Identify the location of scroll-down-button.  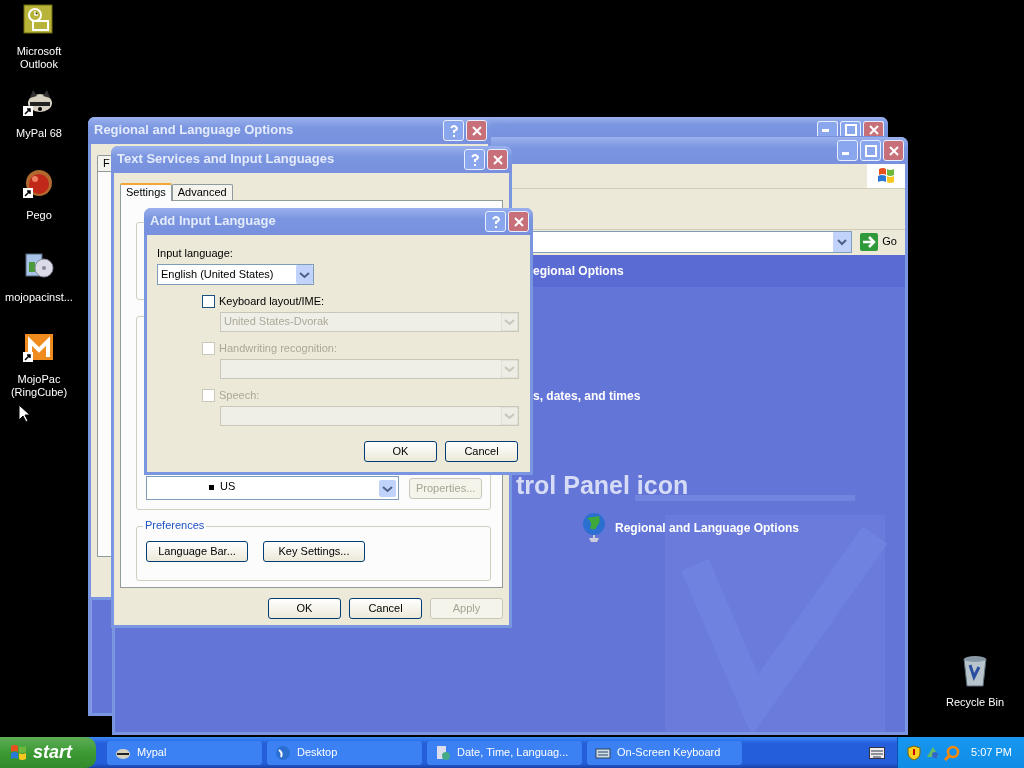
(387, 488).